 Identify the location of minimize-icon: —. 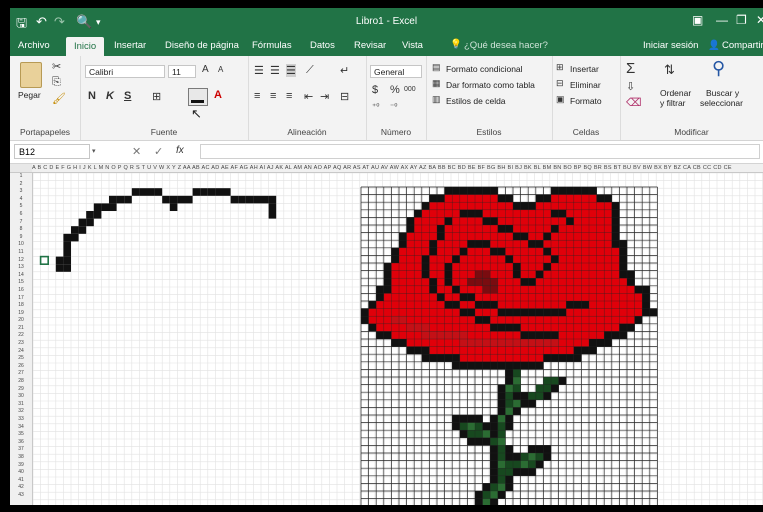
(722, 20).